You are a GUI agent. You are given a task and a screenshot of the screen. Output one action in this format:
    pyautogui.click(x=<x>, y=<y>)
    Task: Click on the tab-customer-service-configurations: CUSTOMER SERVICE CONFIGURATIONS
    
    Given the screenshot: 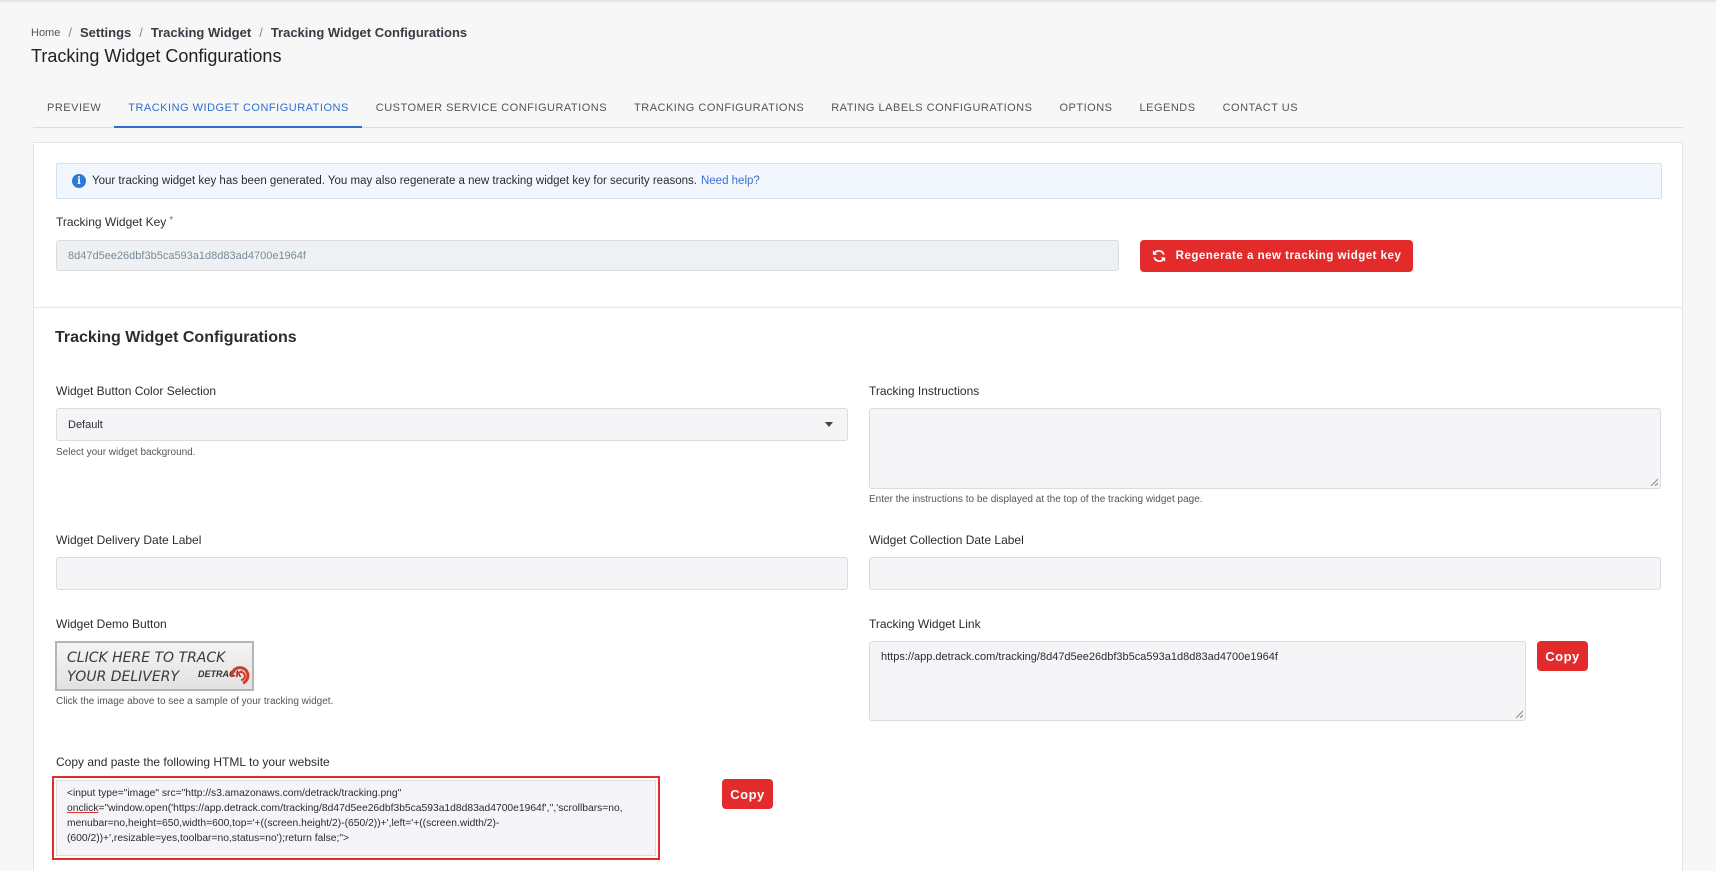 What is the action you would take?
    pyautogui.click(x=491, y=111)
    